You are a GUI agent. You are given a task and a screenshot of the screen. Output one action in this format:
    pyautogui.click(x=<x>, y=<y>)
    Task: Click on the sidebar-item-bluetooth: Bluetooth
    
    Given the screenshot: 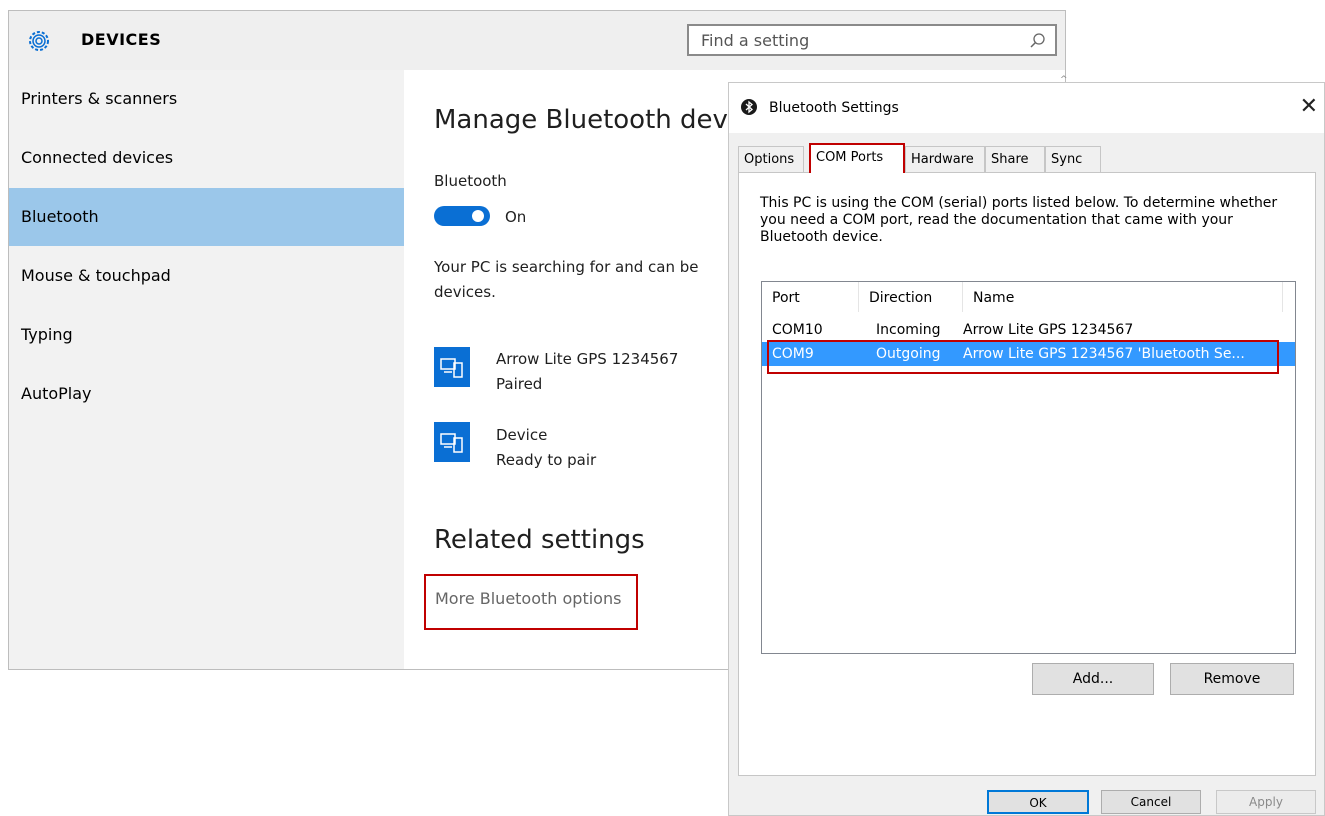 What is the action you would take?
    pyautogui.click(x=206, y=217)
    